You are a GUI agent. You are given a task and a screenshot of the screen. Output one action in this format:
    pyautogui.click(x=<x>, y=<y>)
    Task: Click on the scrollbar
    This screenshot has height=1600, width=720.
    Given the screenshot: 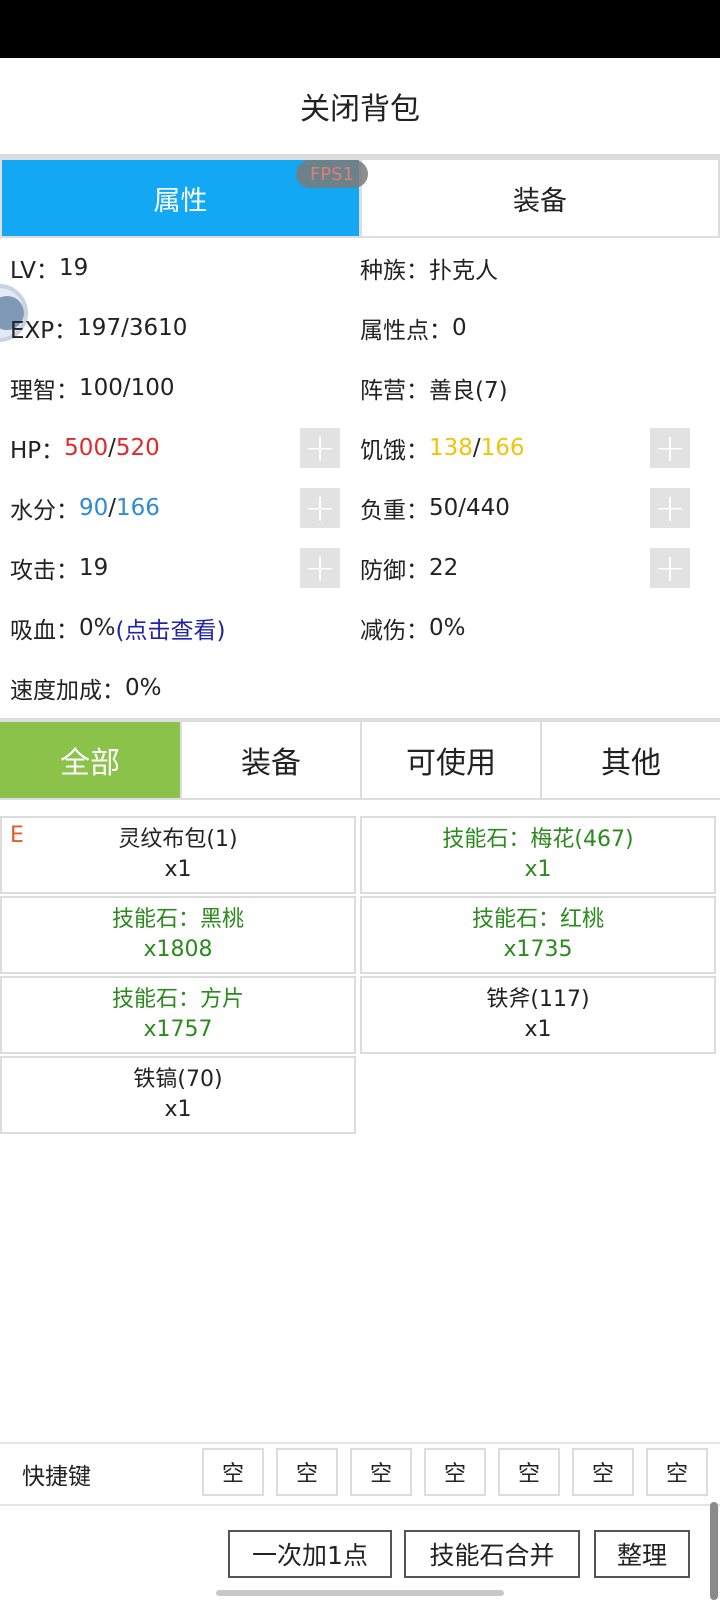 What is the action you would take?
    pyautogui.click(x=714, y=1551)
    